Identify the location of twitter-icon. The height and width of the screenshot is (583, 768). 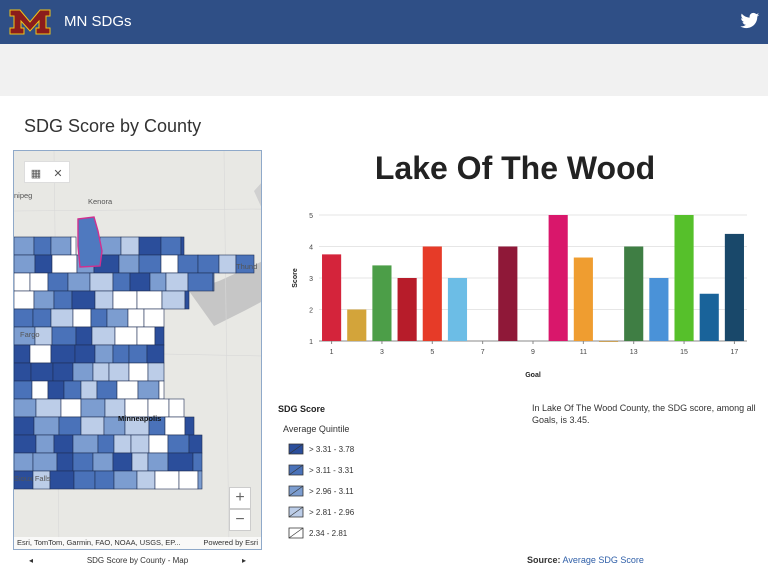
(750, 21).